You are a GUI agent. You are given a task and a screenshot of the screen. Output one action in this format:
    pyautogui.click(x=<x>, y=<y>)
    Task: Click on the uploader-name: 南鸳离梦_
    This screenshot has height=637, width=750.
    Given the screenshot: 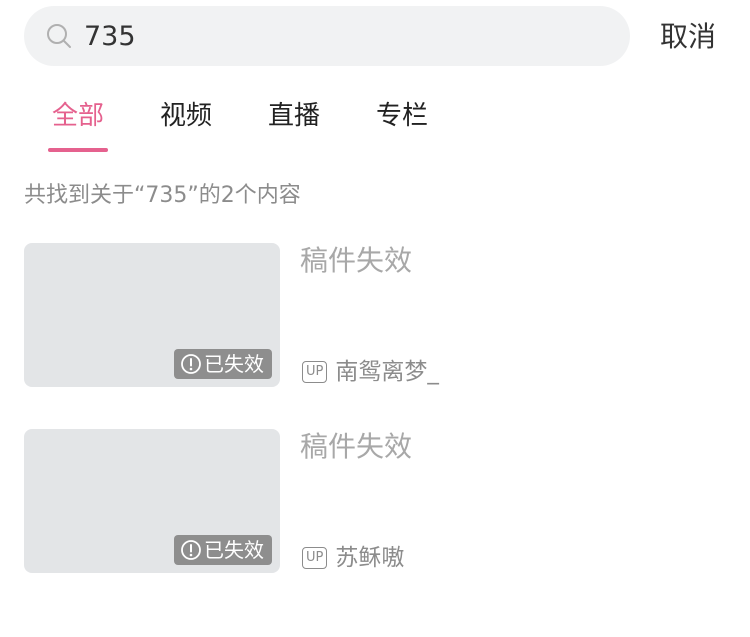 What is the action you would take?
    pyautogui.click(x=387, y=372)
    